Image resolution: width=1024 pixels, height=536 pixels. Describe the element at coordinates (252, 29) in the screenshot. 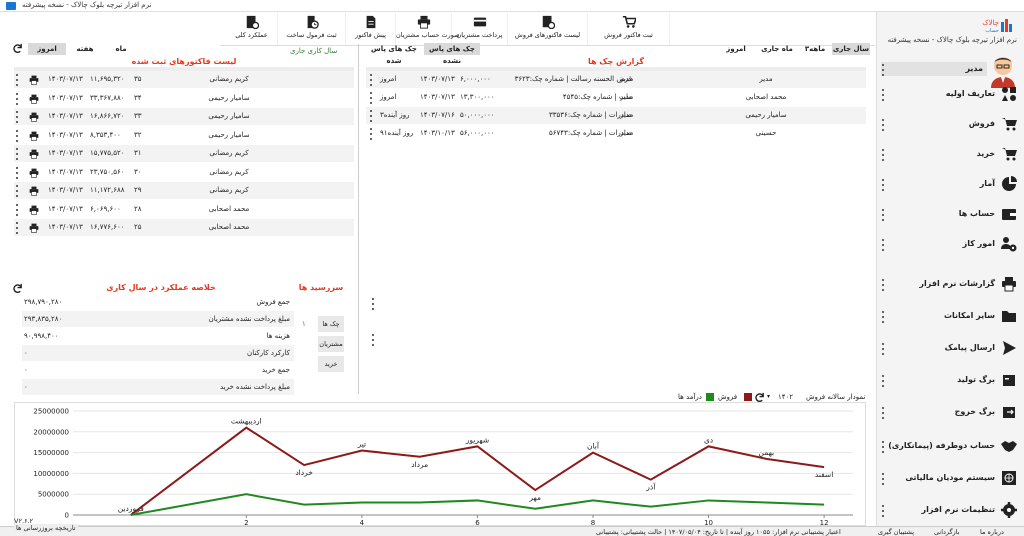

I see `toolbar-overall-performance-button: عملکرد کلی` at that location.